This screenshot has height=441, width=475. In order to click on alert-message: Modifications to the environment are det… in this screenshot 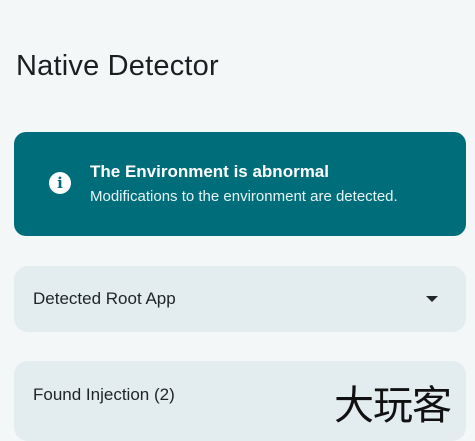, I will do `click(244, 196)`.